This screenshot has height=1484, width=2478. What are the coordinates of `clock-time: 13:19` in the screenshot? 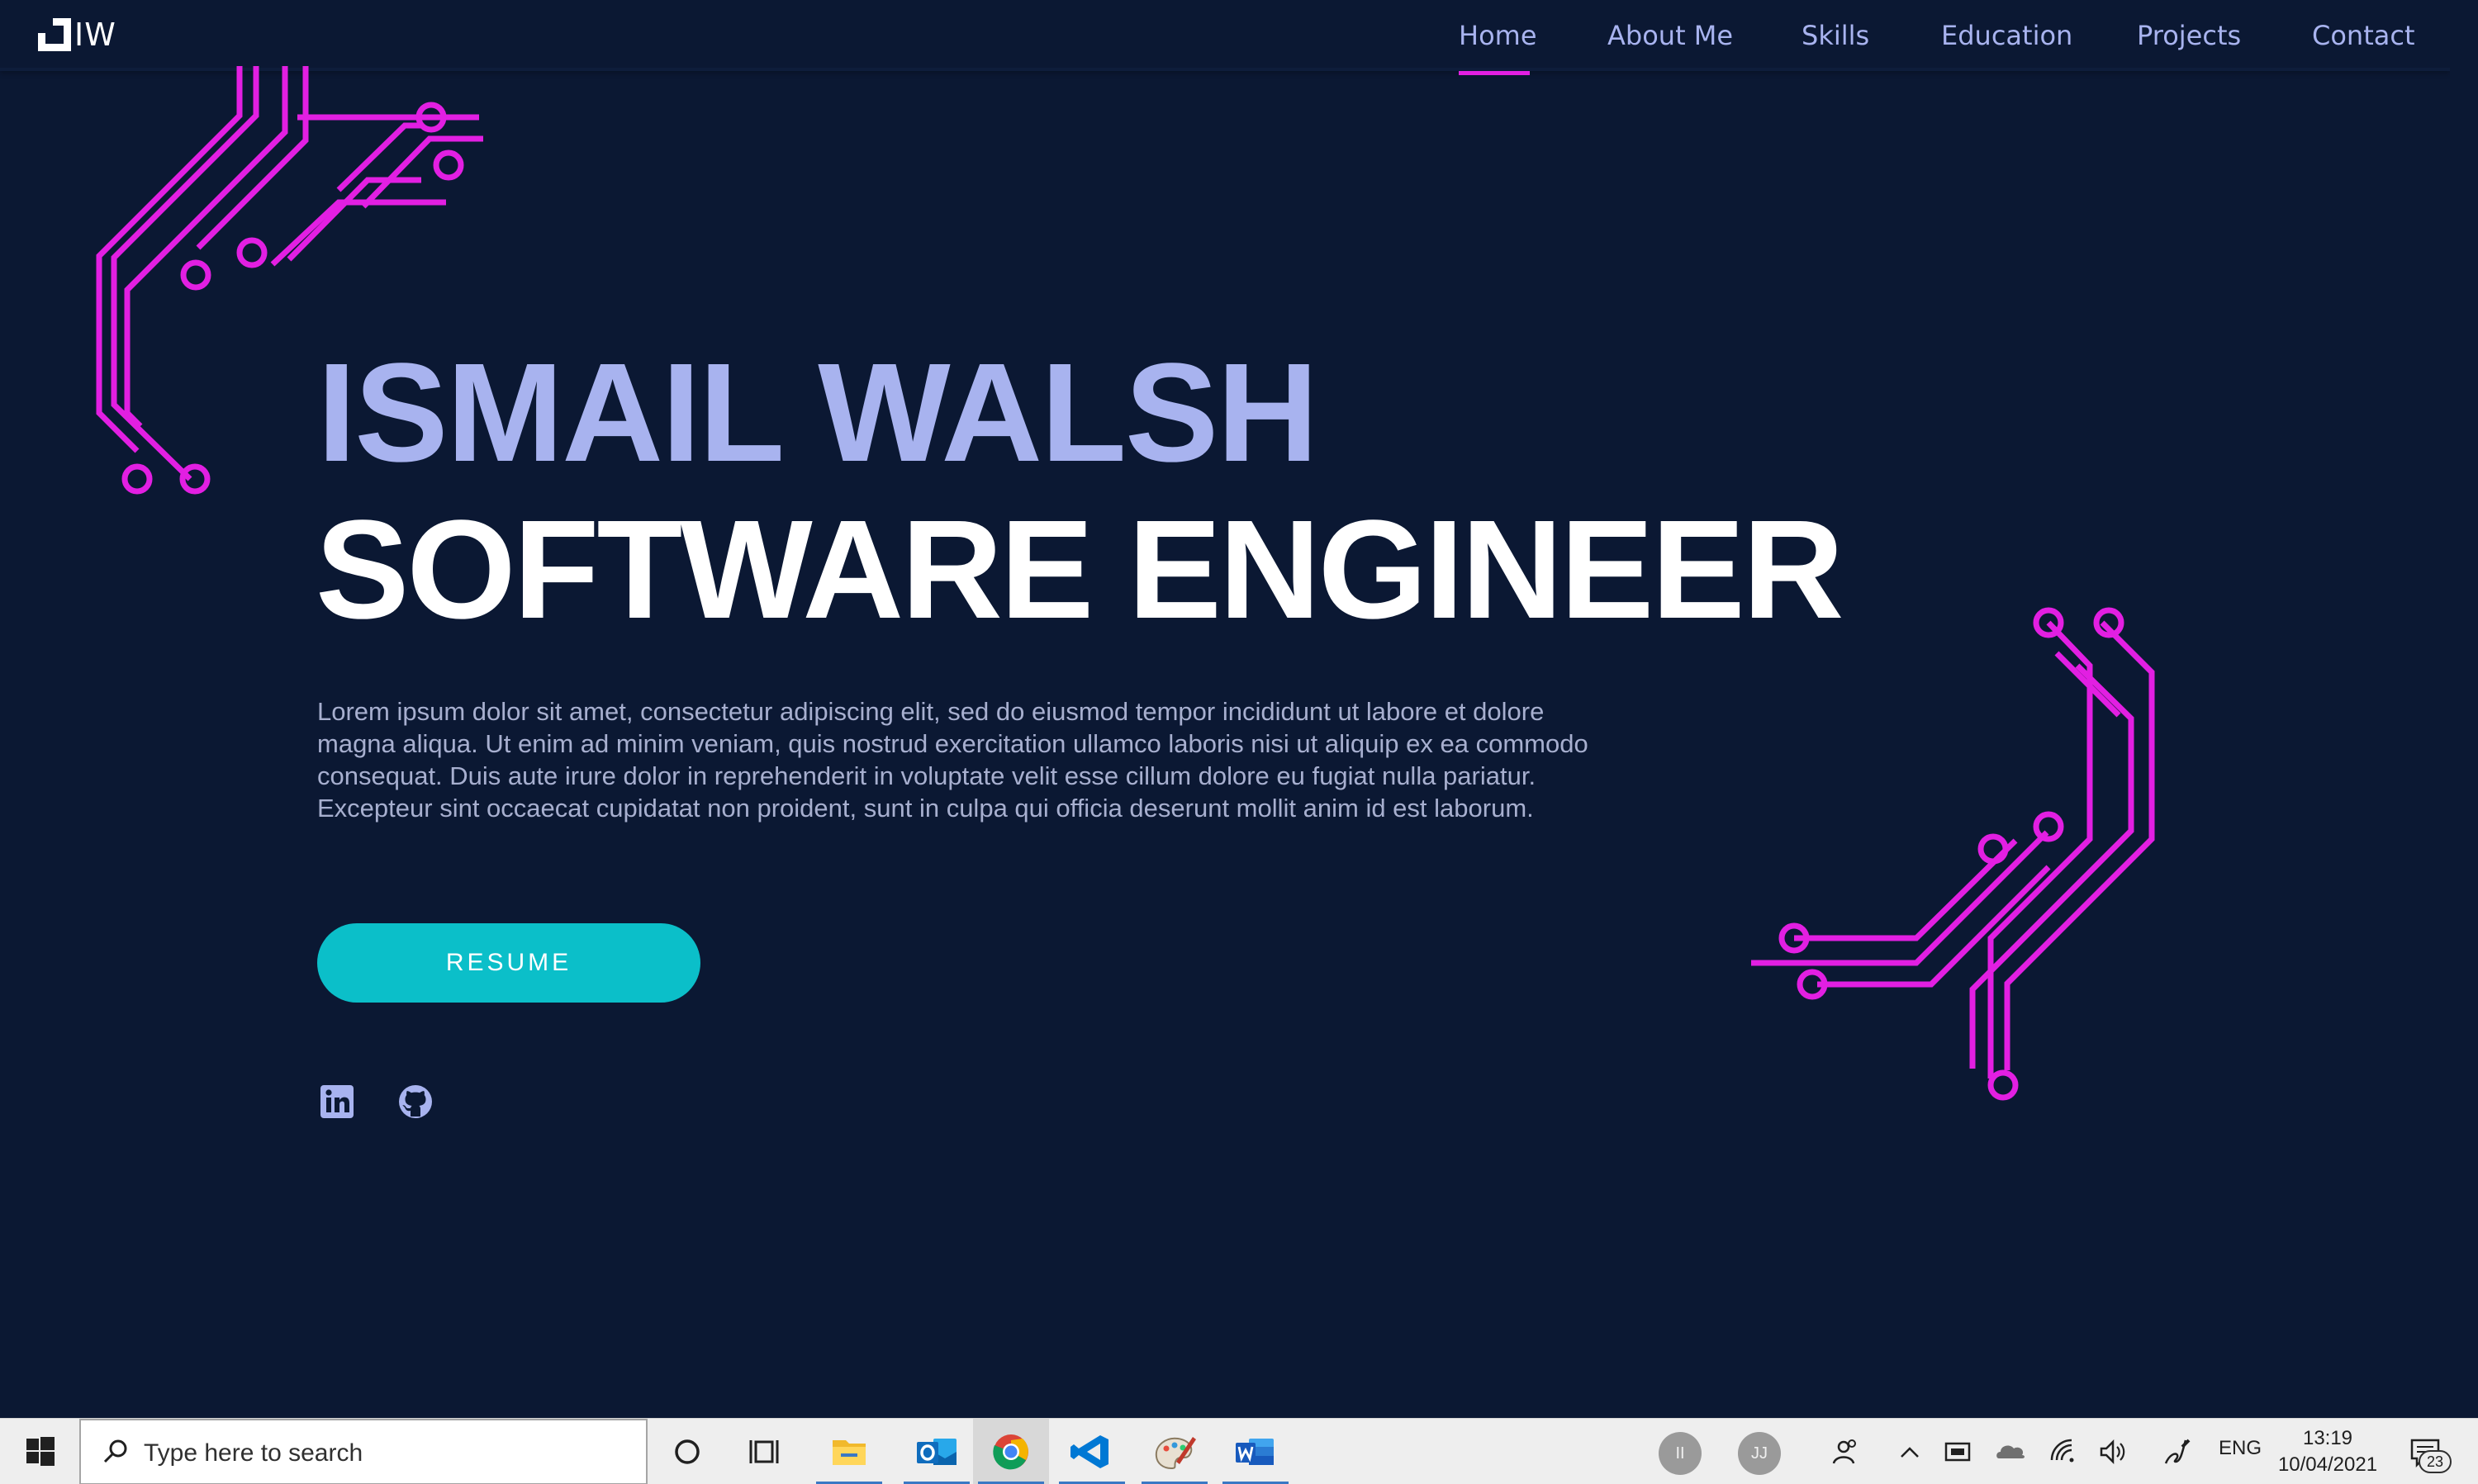 It's located at (2328, 1438).